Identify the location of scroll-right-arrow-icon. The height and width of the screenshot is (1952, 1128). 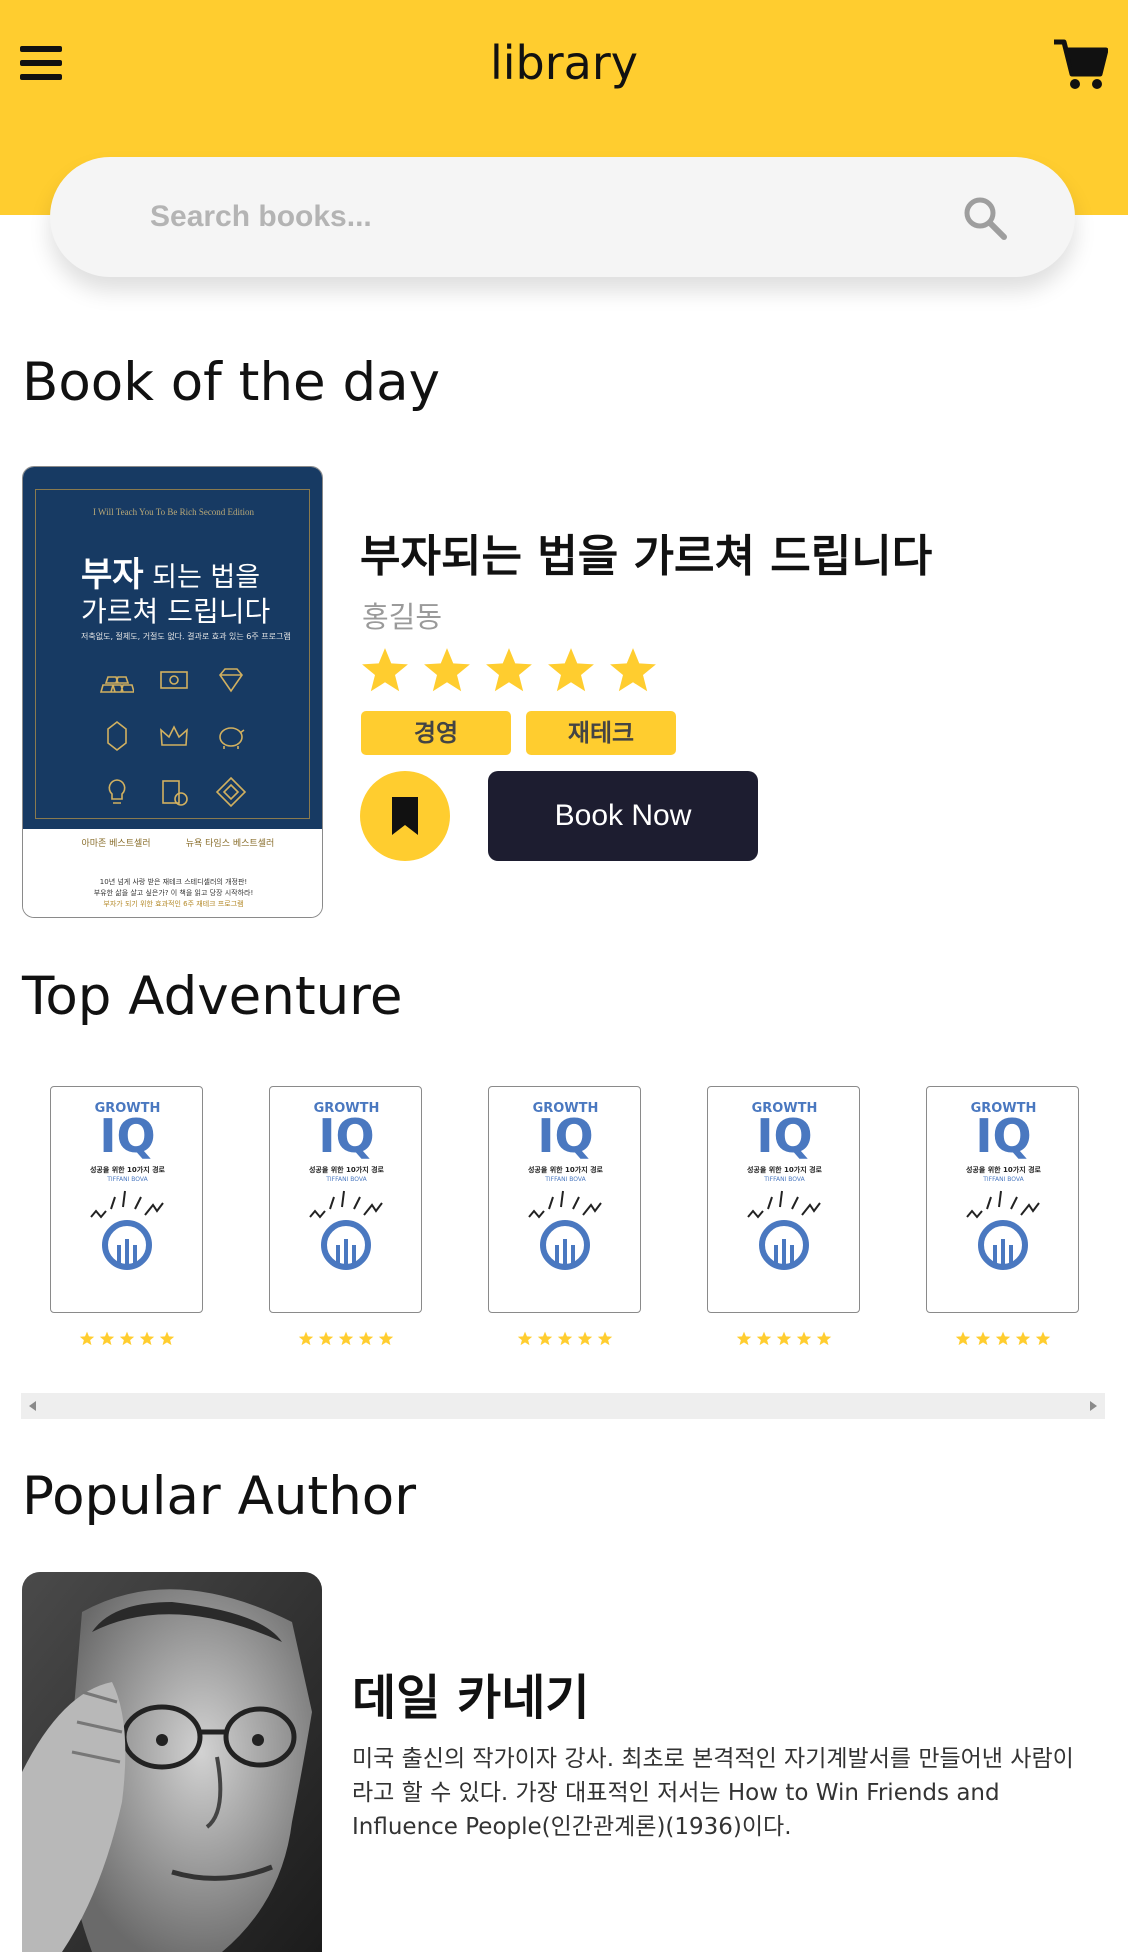
(1093, 1406).